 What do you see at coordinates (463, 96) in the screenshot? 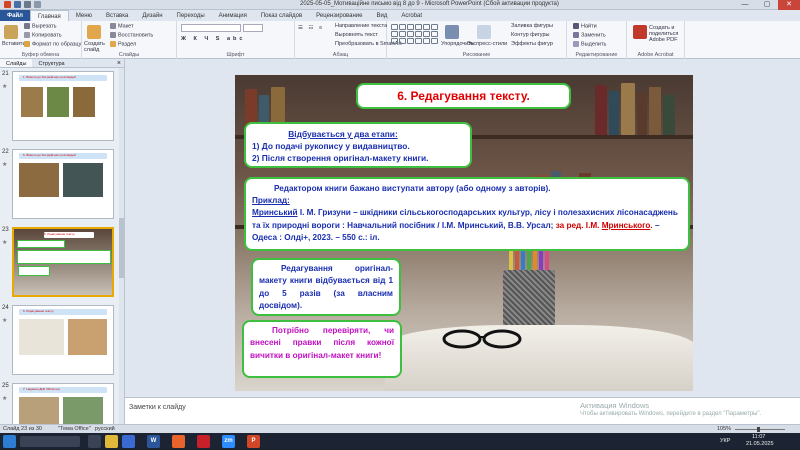
I see `slide-title: 6. Редагування тексту.` at bounding box center [463, 96].